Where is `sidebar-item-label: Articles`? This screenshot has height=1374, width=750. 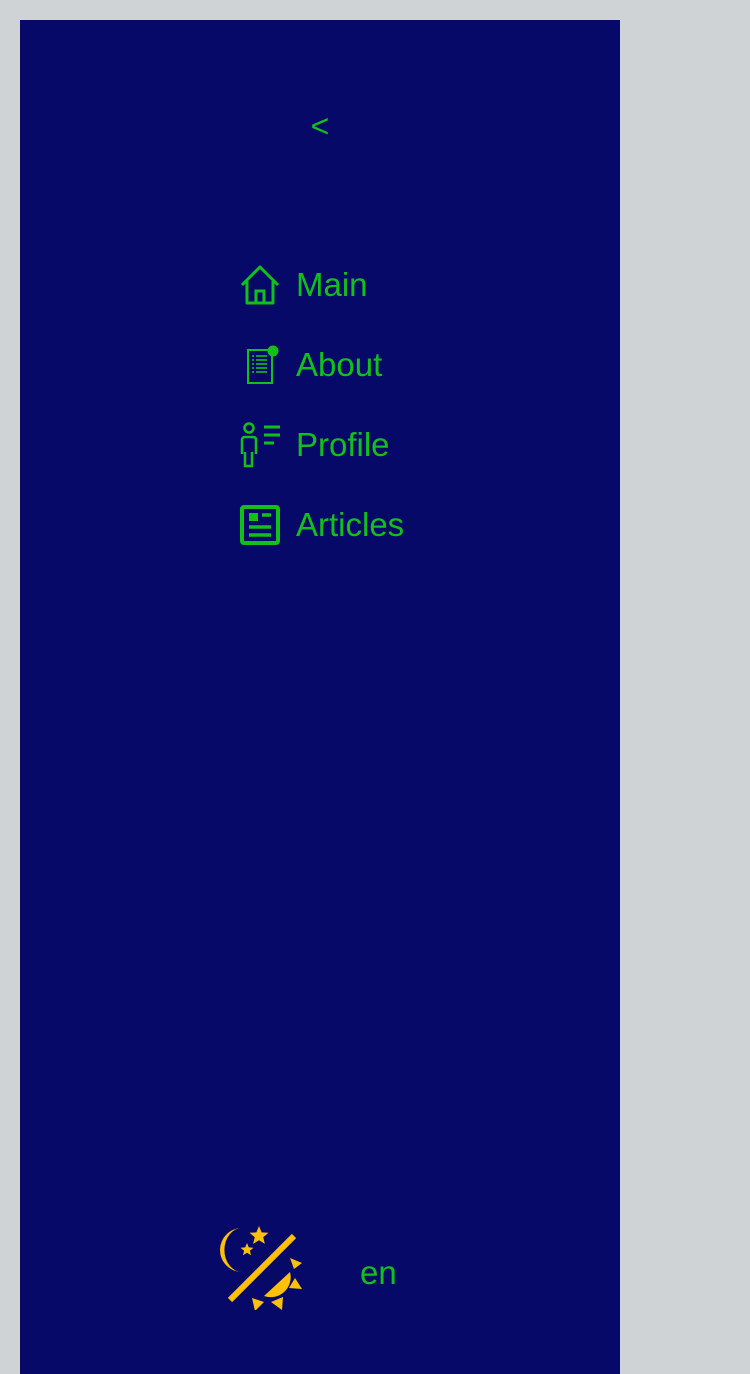
sidebar-item-label: Articles is located at coordinates (350, 524).